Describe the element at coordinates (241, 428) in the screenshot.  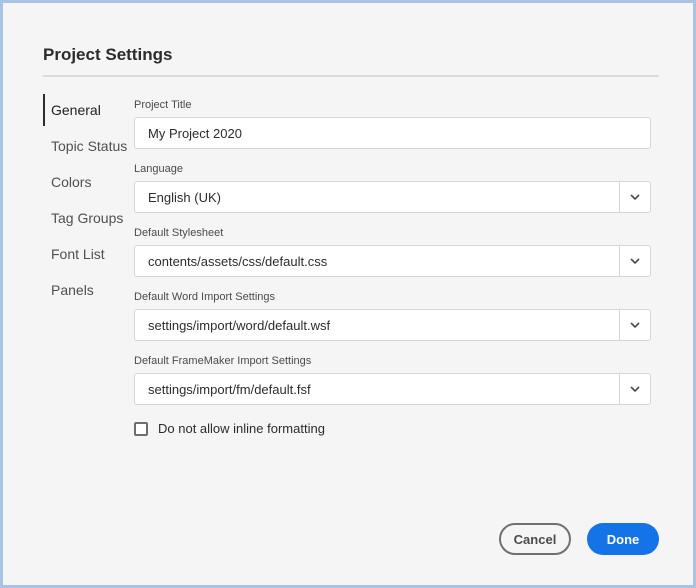
I see `inline-formatting-label: Do not allow inline formatting` at that location.